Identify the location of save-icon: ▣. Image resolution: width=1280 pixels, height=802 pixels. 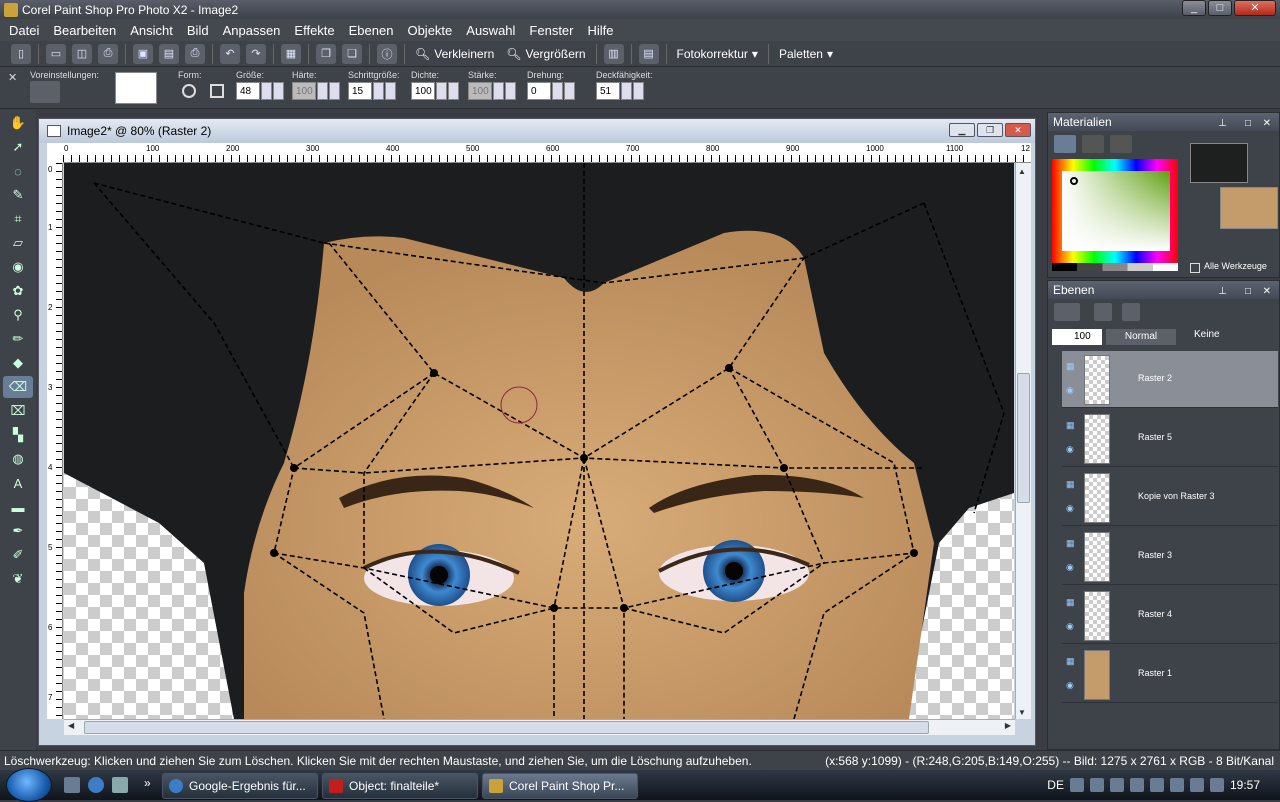
(143, 53).